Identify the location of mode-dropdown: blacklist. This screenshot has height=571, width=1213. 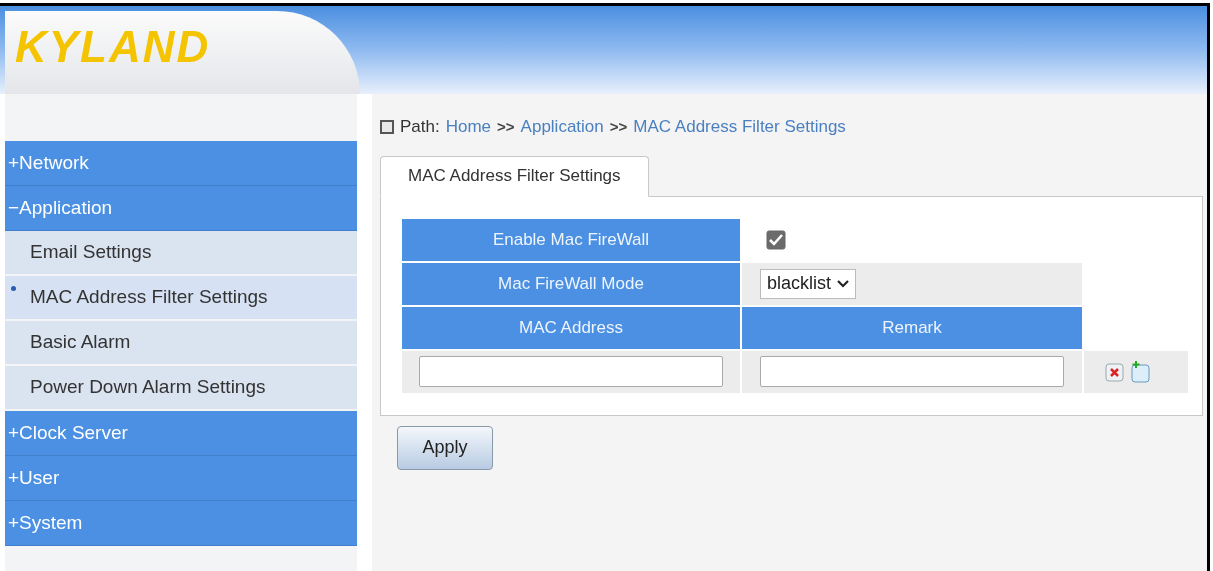
(808, 283).